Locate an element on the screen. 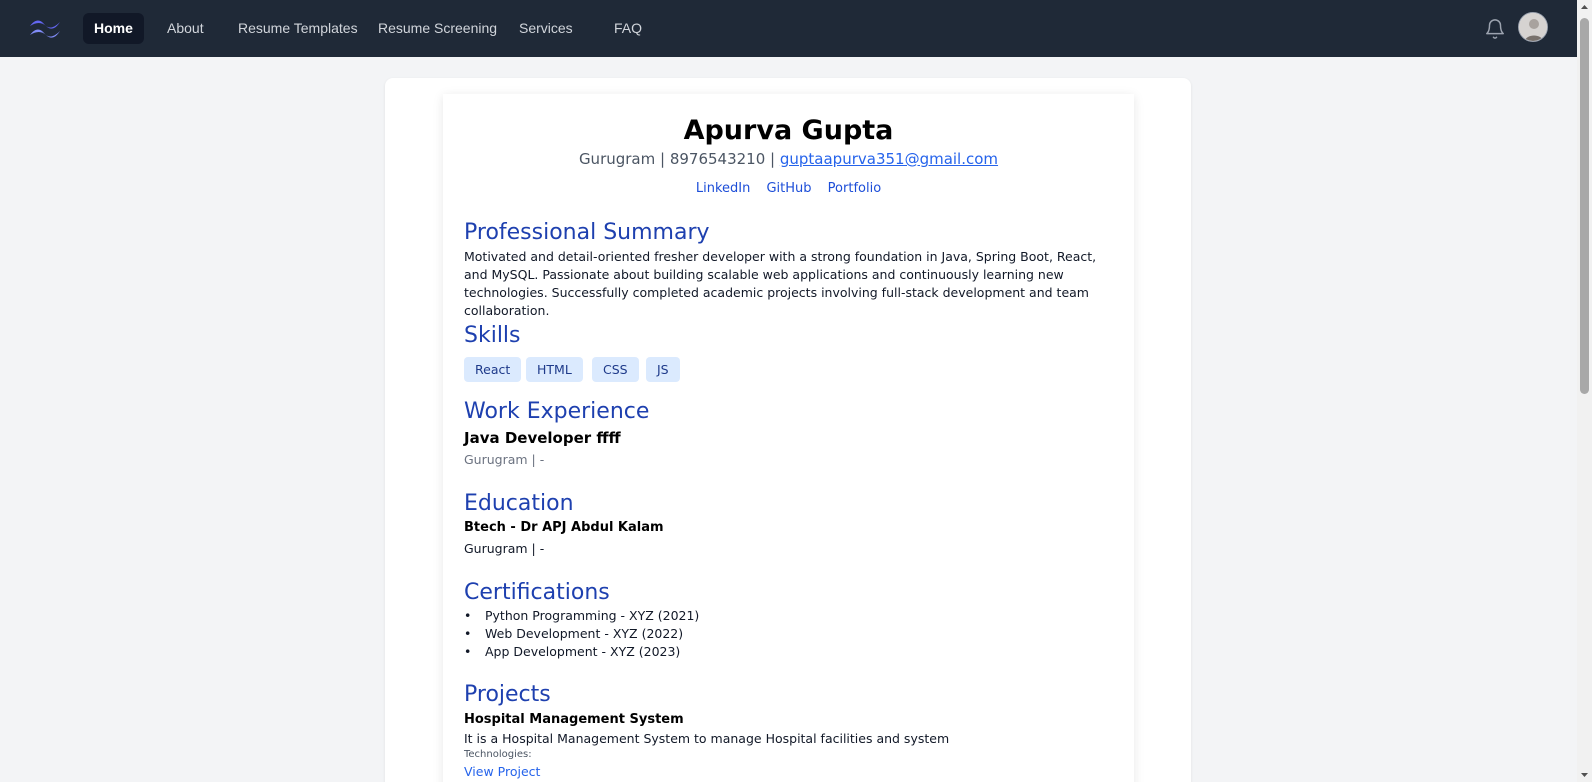 This screenshot has width=1592, height=782. certification-item: Python Programming - XYZ (2021) is located at coordinates (581, 615).